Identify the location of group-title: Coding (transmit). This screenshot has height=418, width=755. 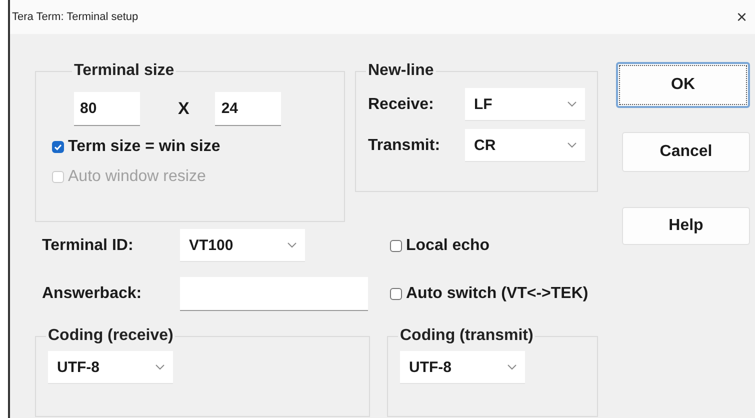
(466, 336).